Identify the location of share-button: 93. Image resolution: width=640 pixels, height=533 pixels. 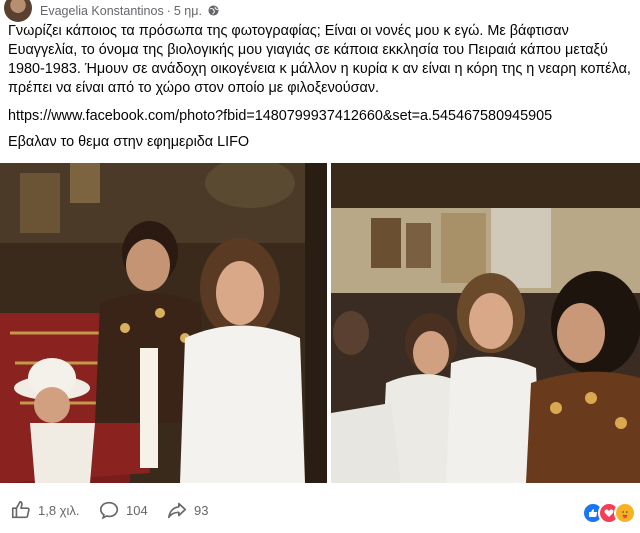
(187, 510).